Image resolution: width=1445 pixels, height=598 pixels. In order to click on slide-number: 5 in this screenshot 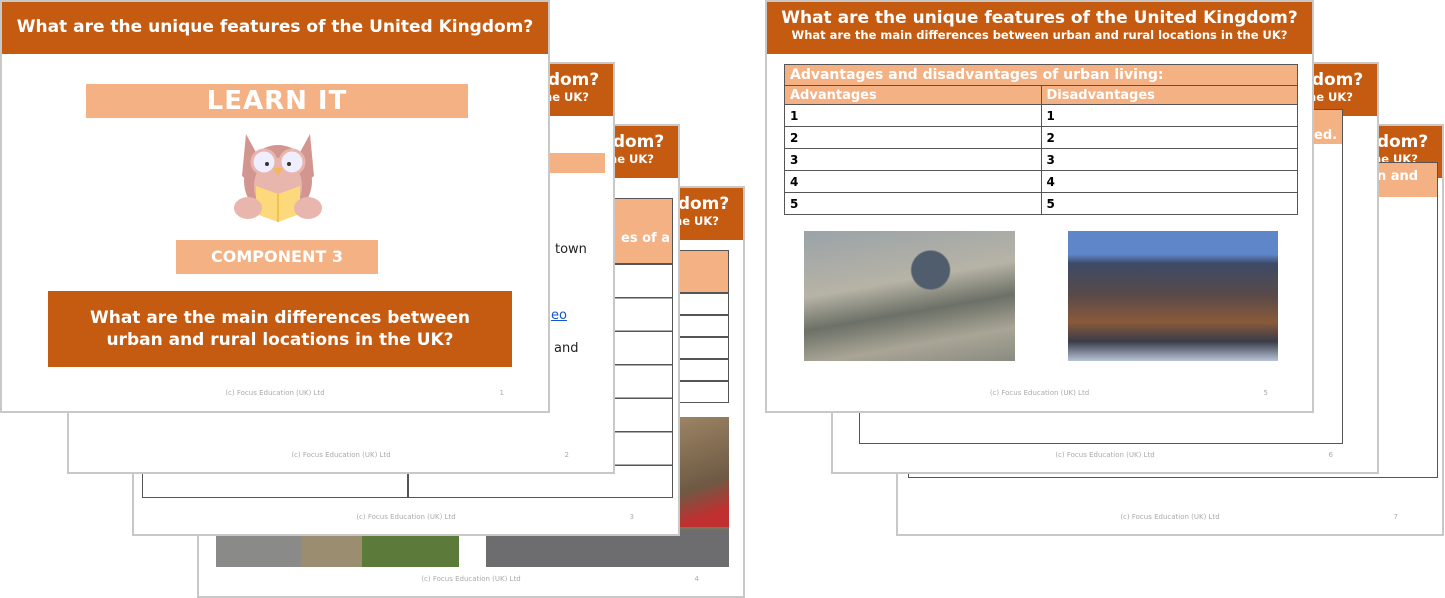, I will do `click(1265, 393)`.